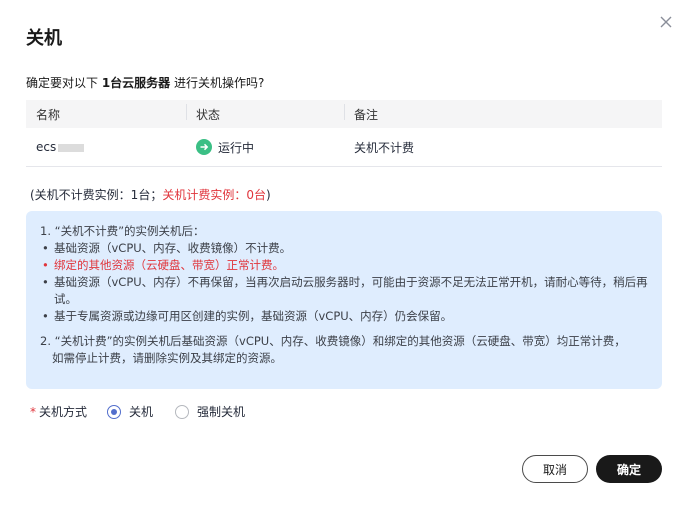 This screenshot has width=684, height=513. I want to click on column-header-note: 备注, so click(503, 113).